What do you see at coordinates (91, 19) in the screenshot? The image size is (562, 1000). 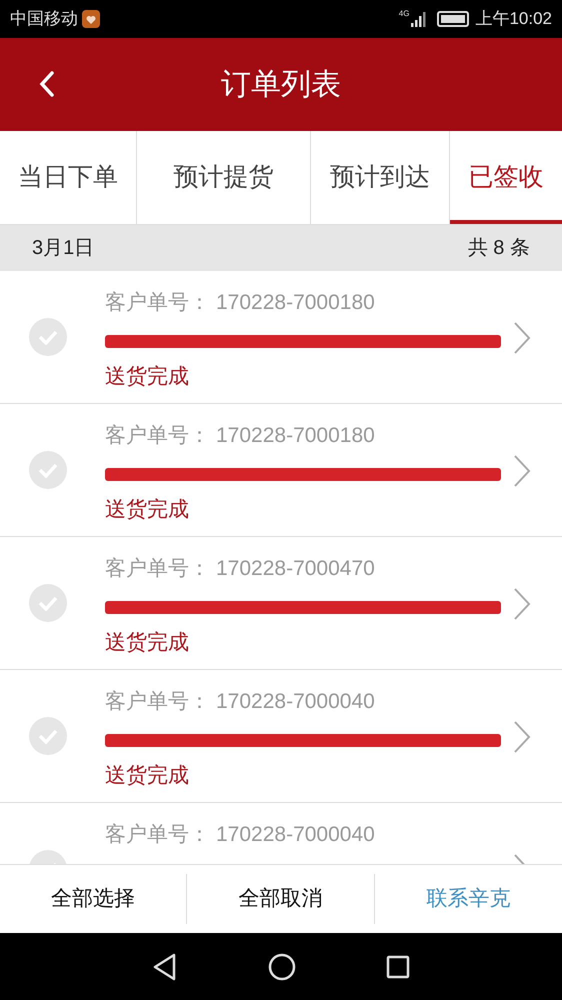 I see `app-notification-icon` at bounding box center [91, 19].